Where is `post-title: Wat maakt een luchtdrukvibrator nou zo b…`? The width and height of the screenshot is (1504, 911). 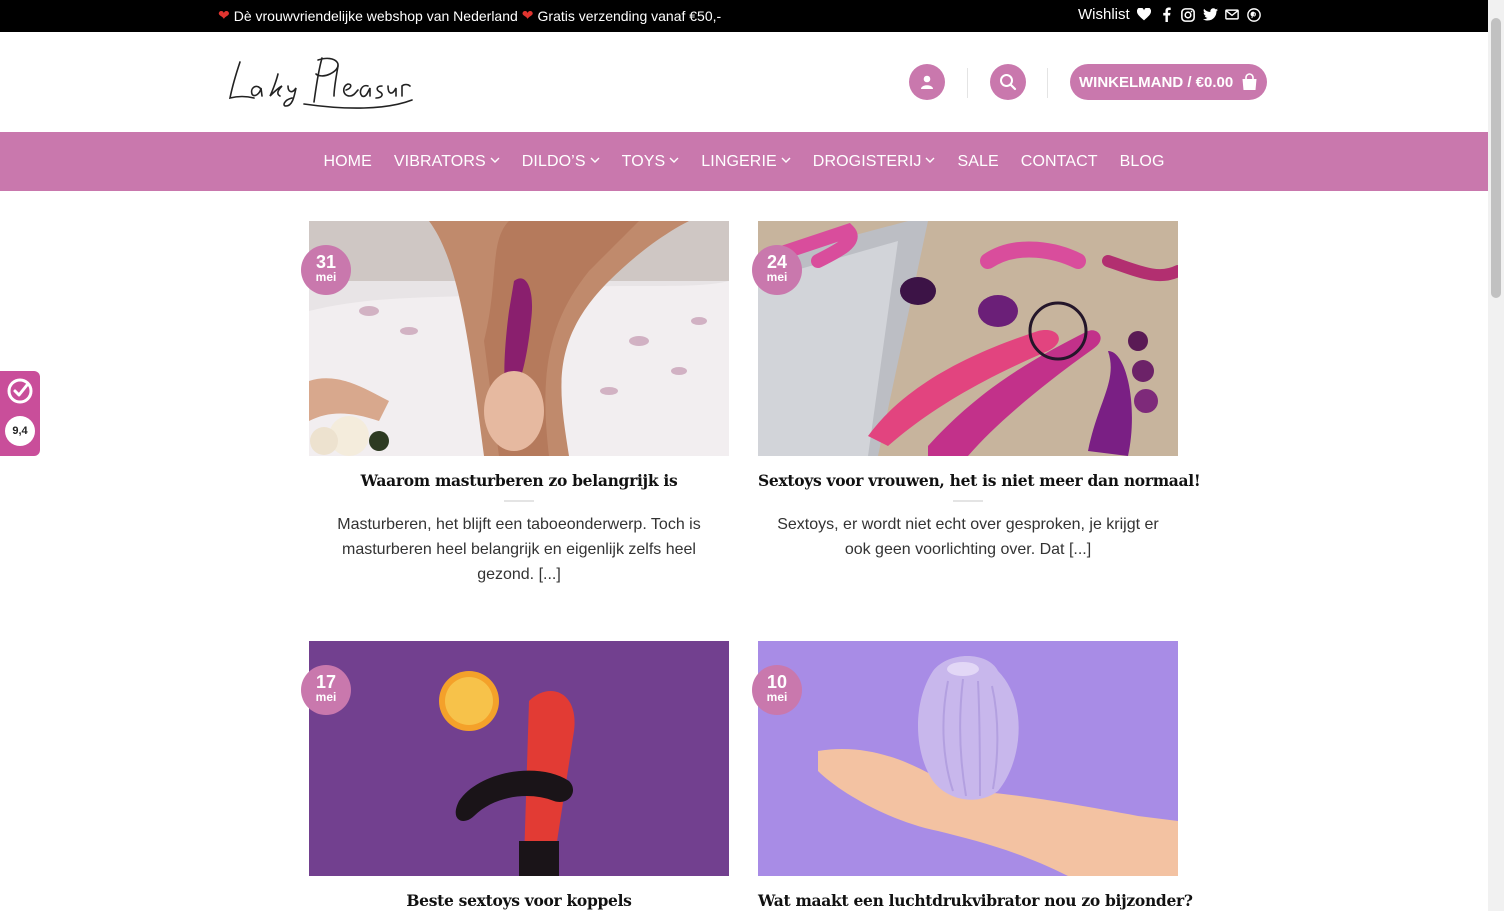 post-title: Wat maakt een luchtdrukvibrator nou zo b… is located at coordinates (975, 900).